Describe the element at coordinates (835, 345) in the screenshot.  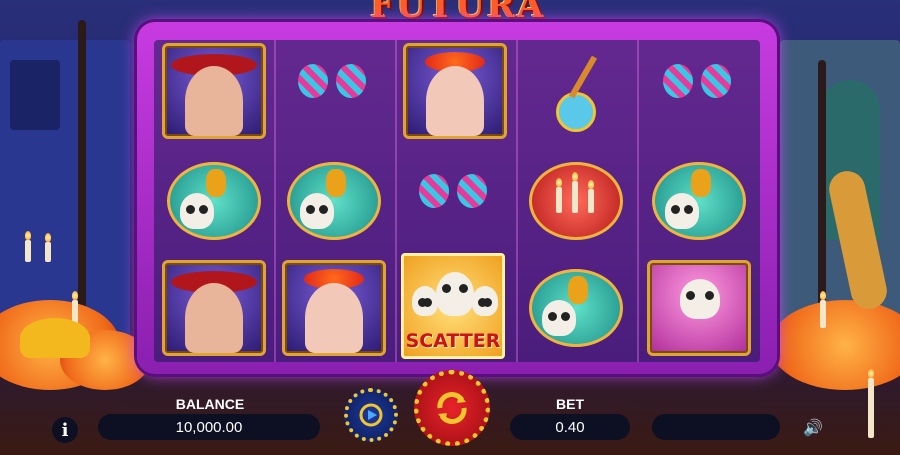
I see `marigold-pile-right` at that location.